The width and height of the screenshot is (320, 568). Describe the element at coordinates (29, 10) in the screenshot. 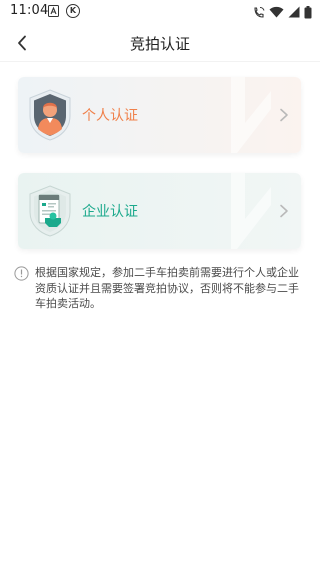

I see `status-time: 11:04` at that location.